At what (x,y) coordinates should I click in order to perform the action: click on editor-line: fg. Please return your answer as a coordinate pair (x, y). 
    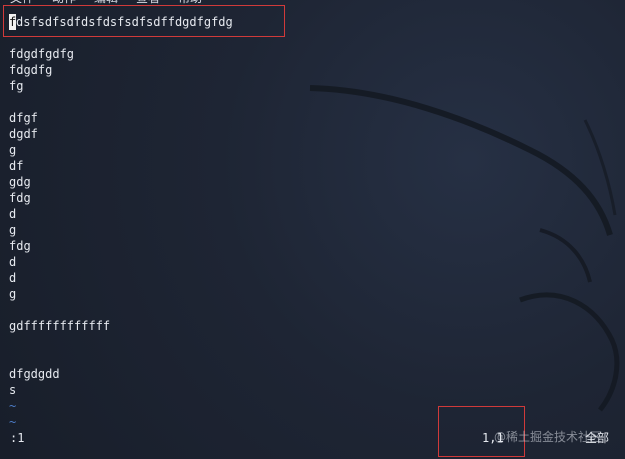
    Looking at the image, I should click on (309, 86).